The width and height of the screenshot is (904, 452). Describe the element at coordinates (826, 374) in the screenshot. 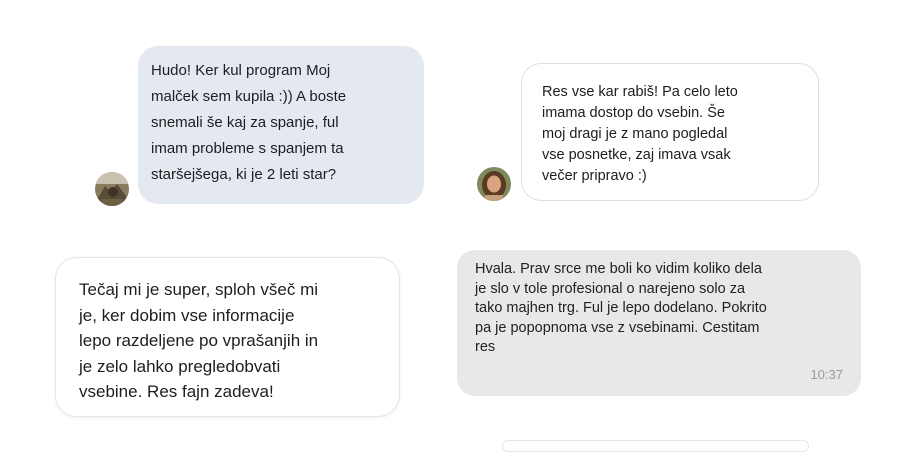

I see `message-timestamp: 10:37` at that location.